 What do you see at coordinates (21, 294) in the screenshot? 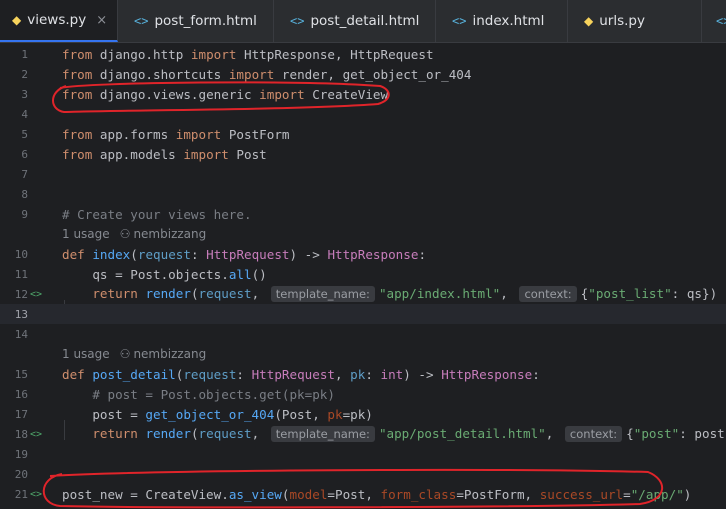
I see `line-number: 12` at bounding box center [21, 294].